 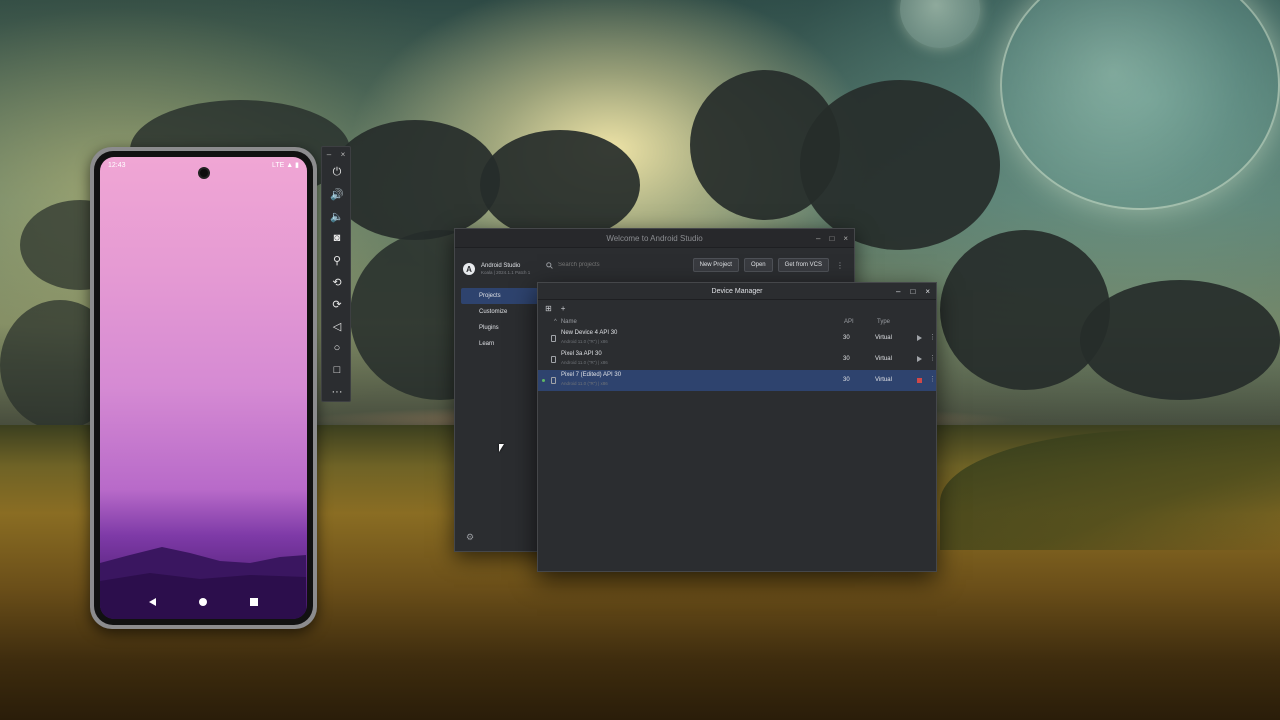 I want to click on search-box, so click(x=617, y=265).